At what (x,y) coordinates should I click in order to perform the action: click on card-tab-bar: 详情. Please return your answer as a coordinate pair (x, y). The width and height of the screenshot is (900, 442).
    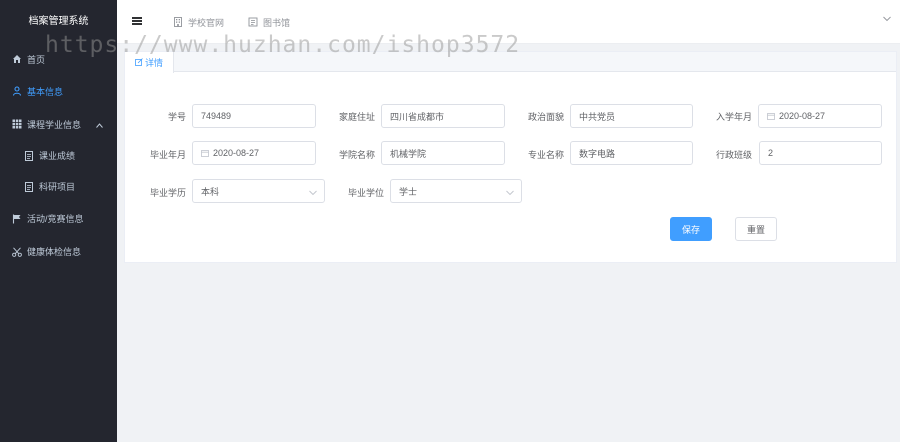
    Looking at the image, I should click on (510, 62).